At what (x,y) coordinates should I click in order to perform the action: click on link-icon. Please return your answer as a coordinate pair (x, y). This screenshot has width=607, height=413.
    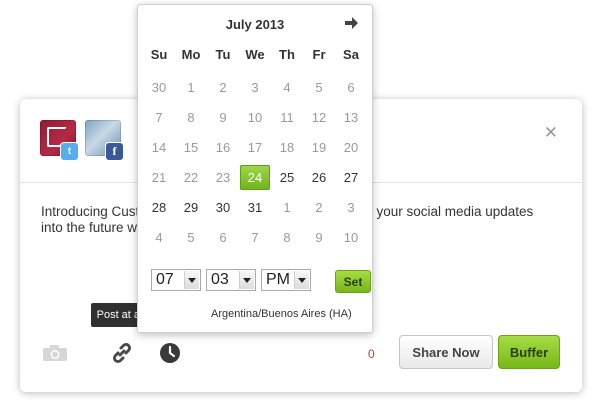
    Looking at the image, I should click on (122, 353).